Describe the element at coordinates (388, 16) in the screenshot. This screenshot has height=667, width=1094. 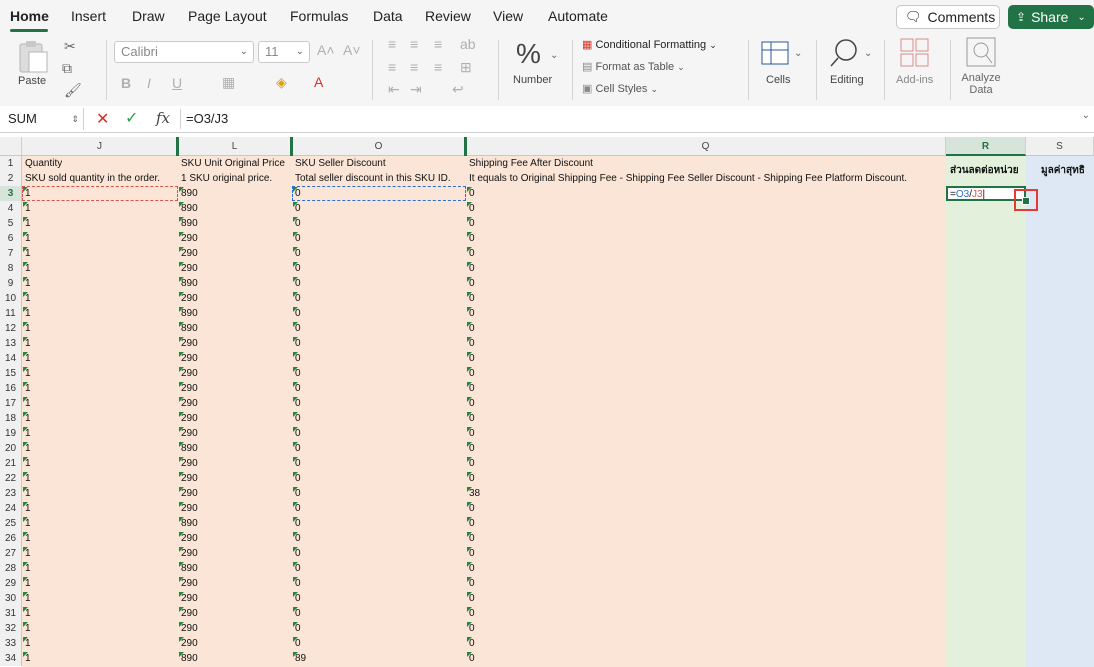
I see `tab-data: Data` at that location.